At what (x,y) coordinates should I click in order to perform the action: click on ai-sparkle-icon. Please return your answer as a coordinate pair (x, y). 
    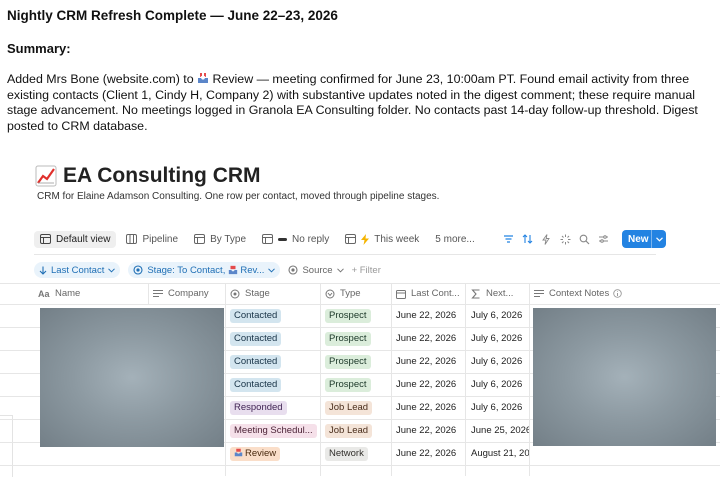
    Looking at the image, I should click on (565, 239).